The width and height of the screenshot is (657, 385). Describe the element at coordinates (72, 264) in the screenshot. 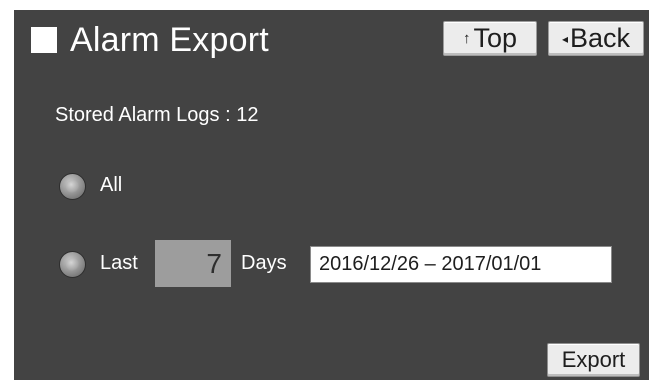

I see `radio-last` at that location.